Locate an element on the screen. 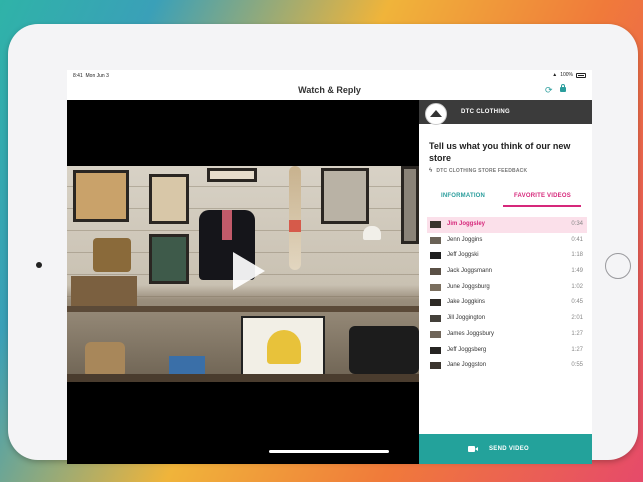  status-right: ▲ 100% is located at coordinates (569, 75).